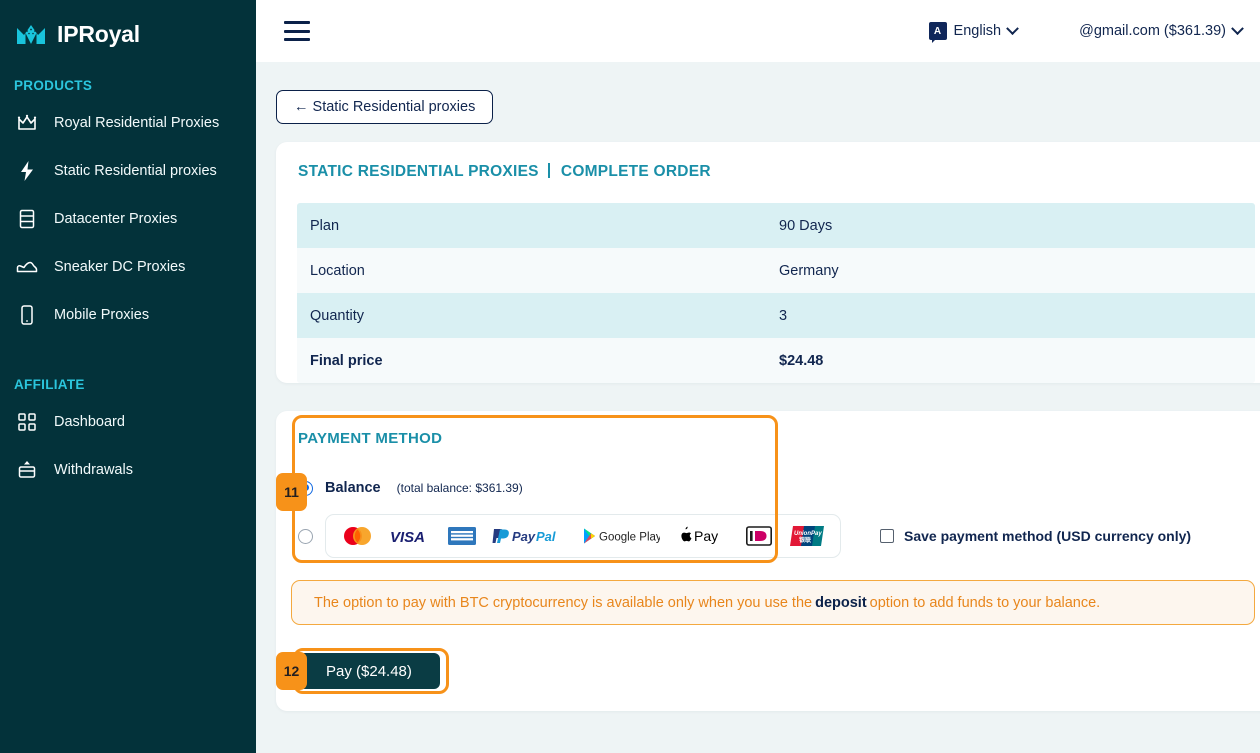  What do you see at coordinates (137, 123) in the screenshot?
I see `sidebar-item-label: Royal Residential Proxies` at bounding box center [137, 123].